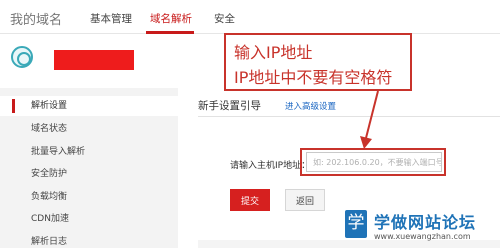  I want to click on sidebar-item-resolution-log: 解析日志, so click(89, 240).